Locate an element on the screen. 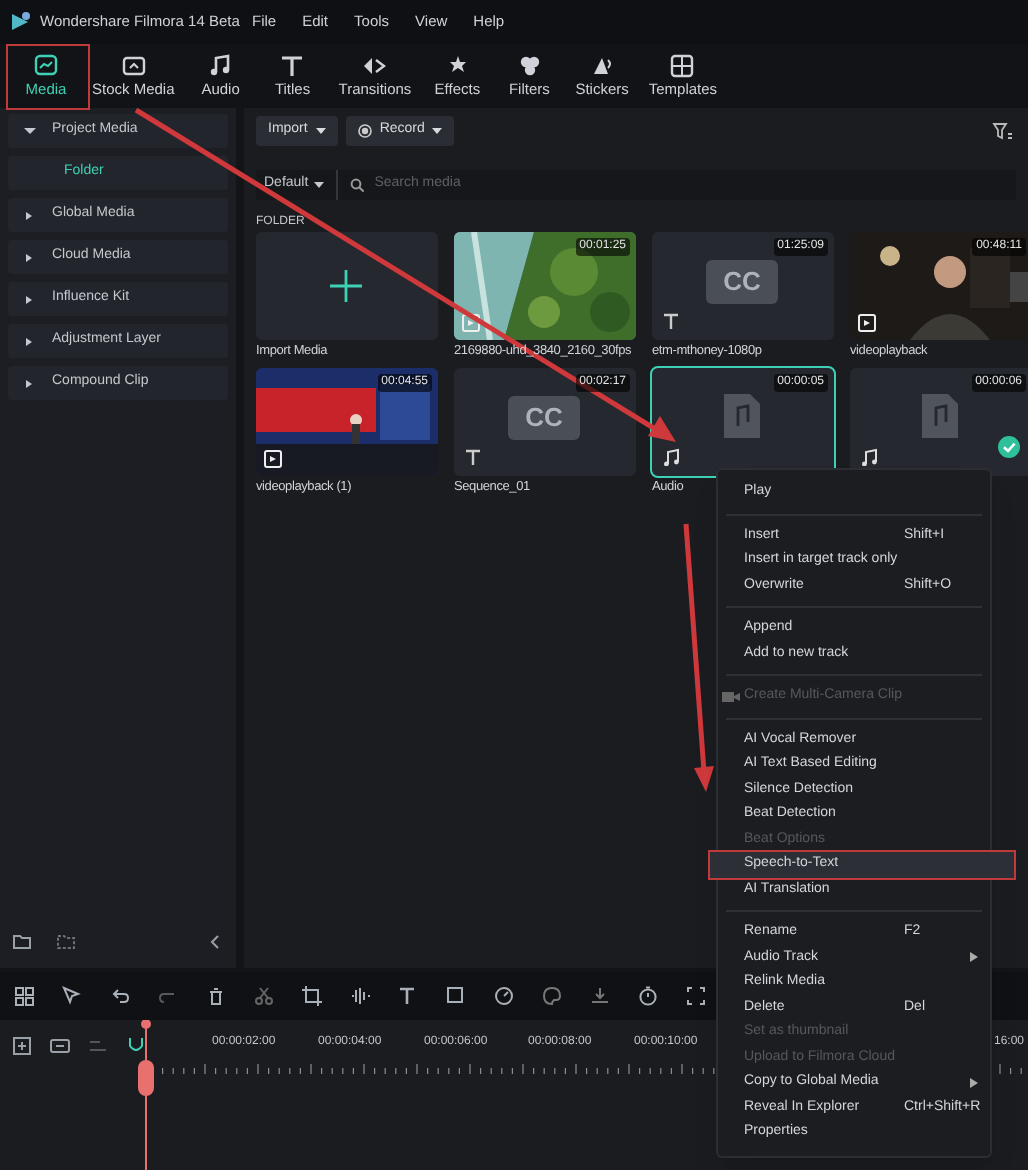 This screenshot has width=1028, height=1170. cloud-folder-icon is located at coordinates (133, 66).